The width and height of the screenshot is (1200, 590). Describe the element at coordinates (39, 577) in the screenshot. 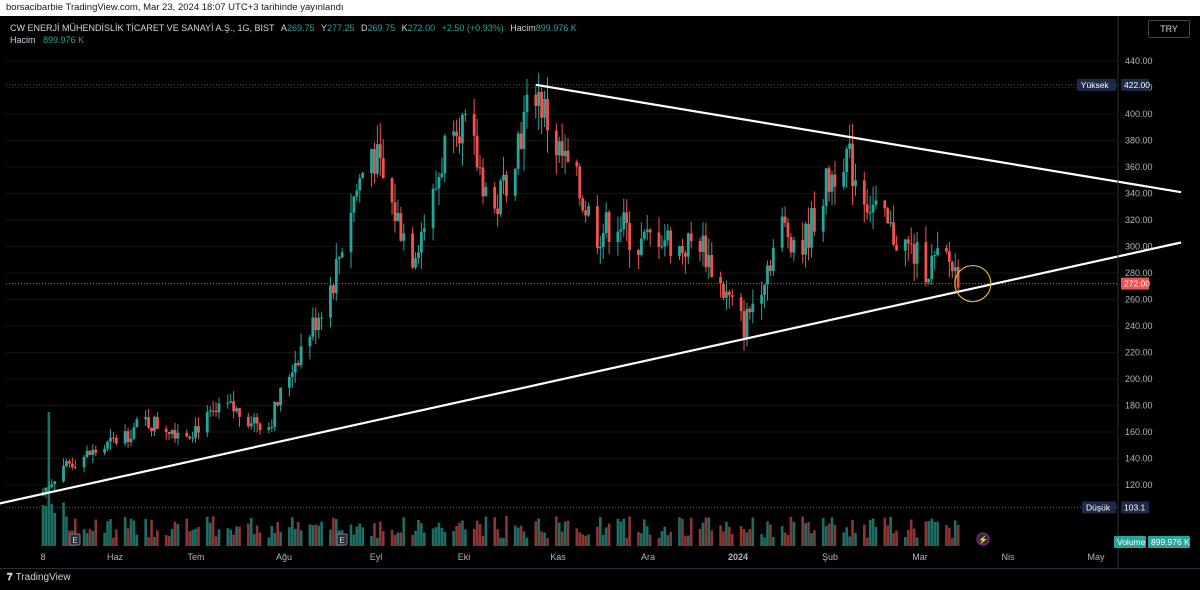

I see `tradingview-logo: 𝟕 TradingView` at that location.